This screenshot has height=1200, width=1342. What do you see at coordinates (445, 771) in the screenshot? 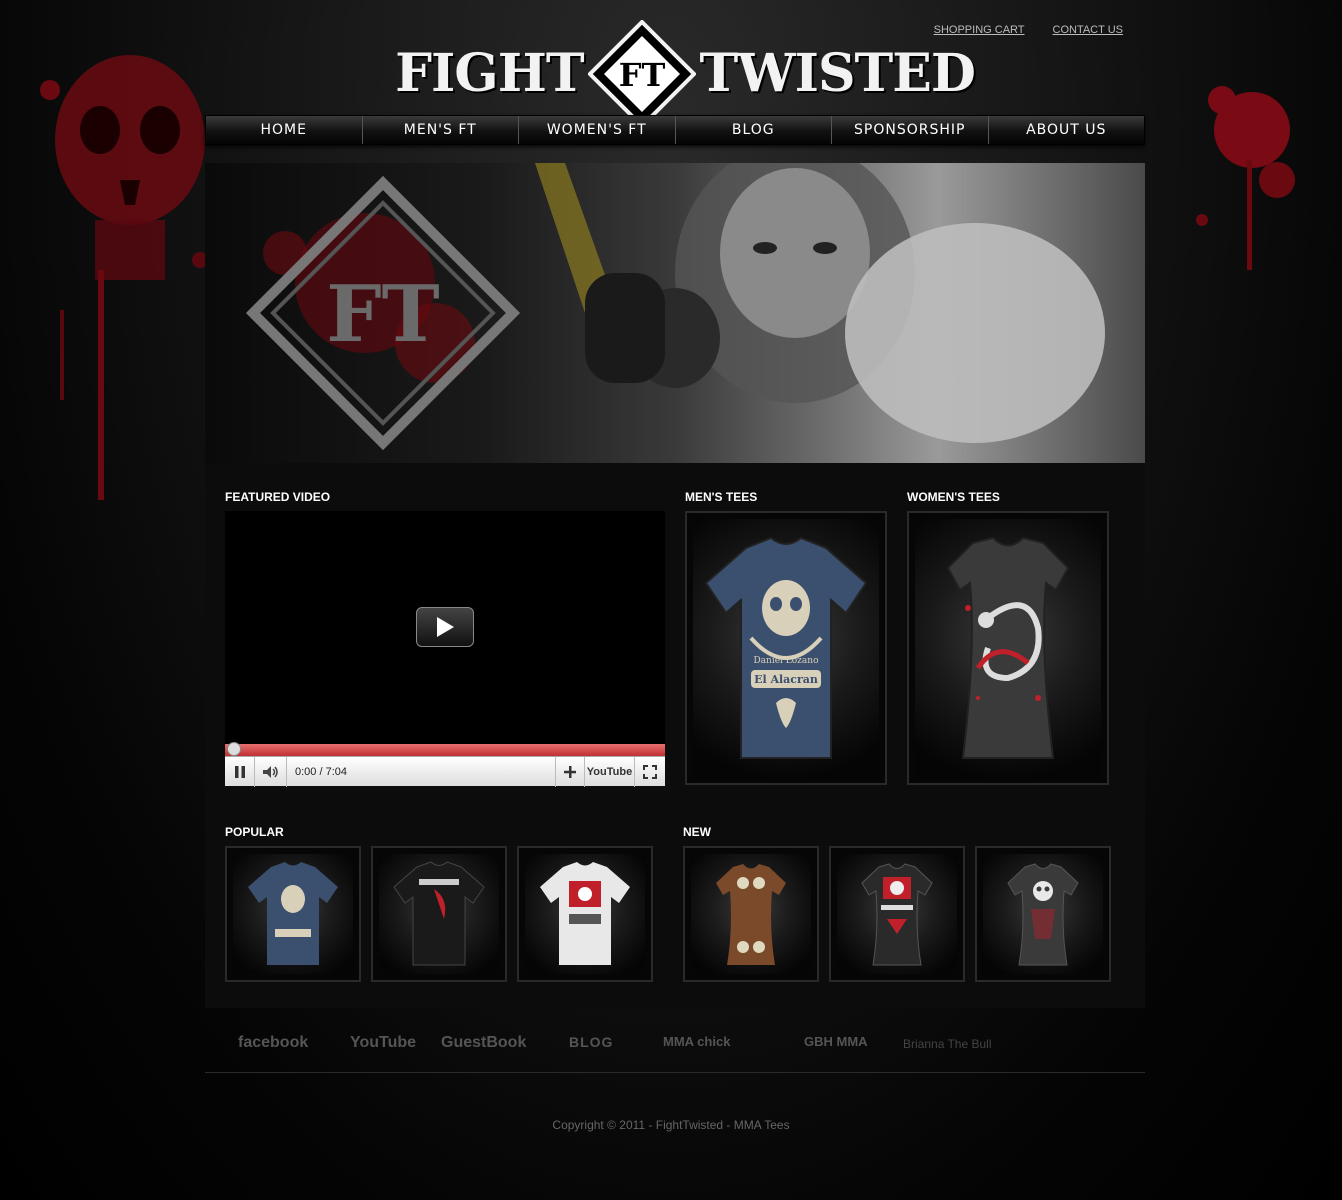
I see `video-controls: 0:00 / 7:04 YouTube` at bounding box center [445, 771].